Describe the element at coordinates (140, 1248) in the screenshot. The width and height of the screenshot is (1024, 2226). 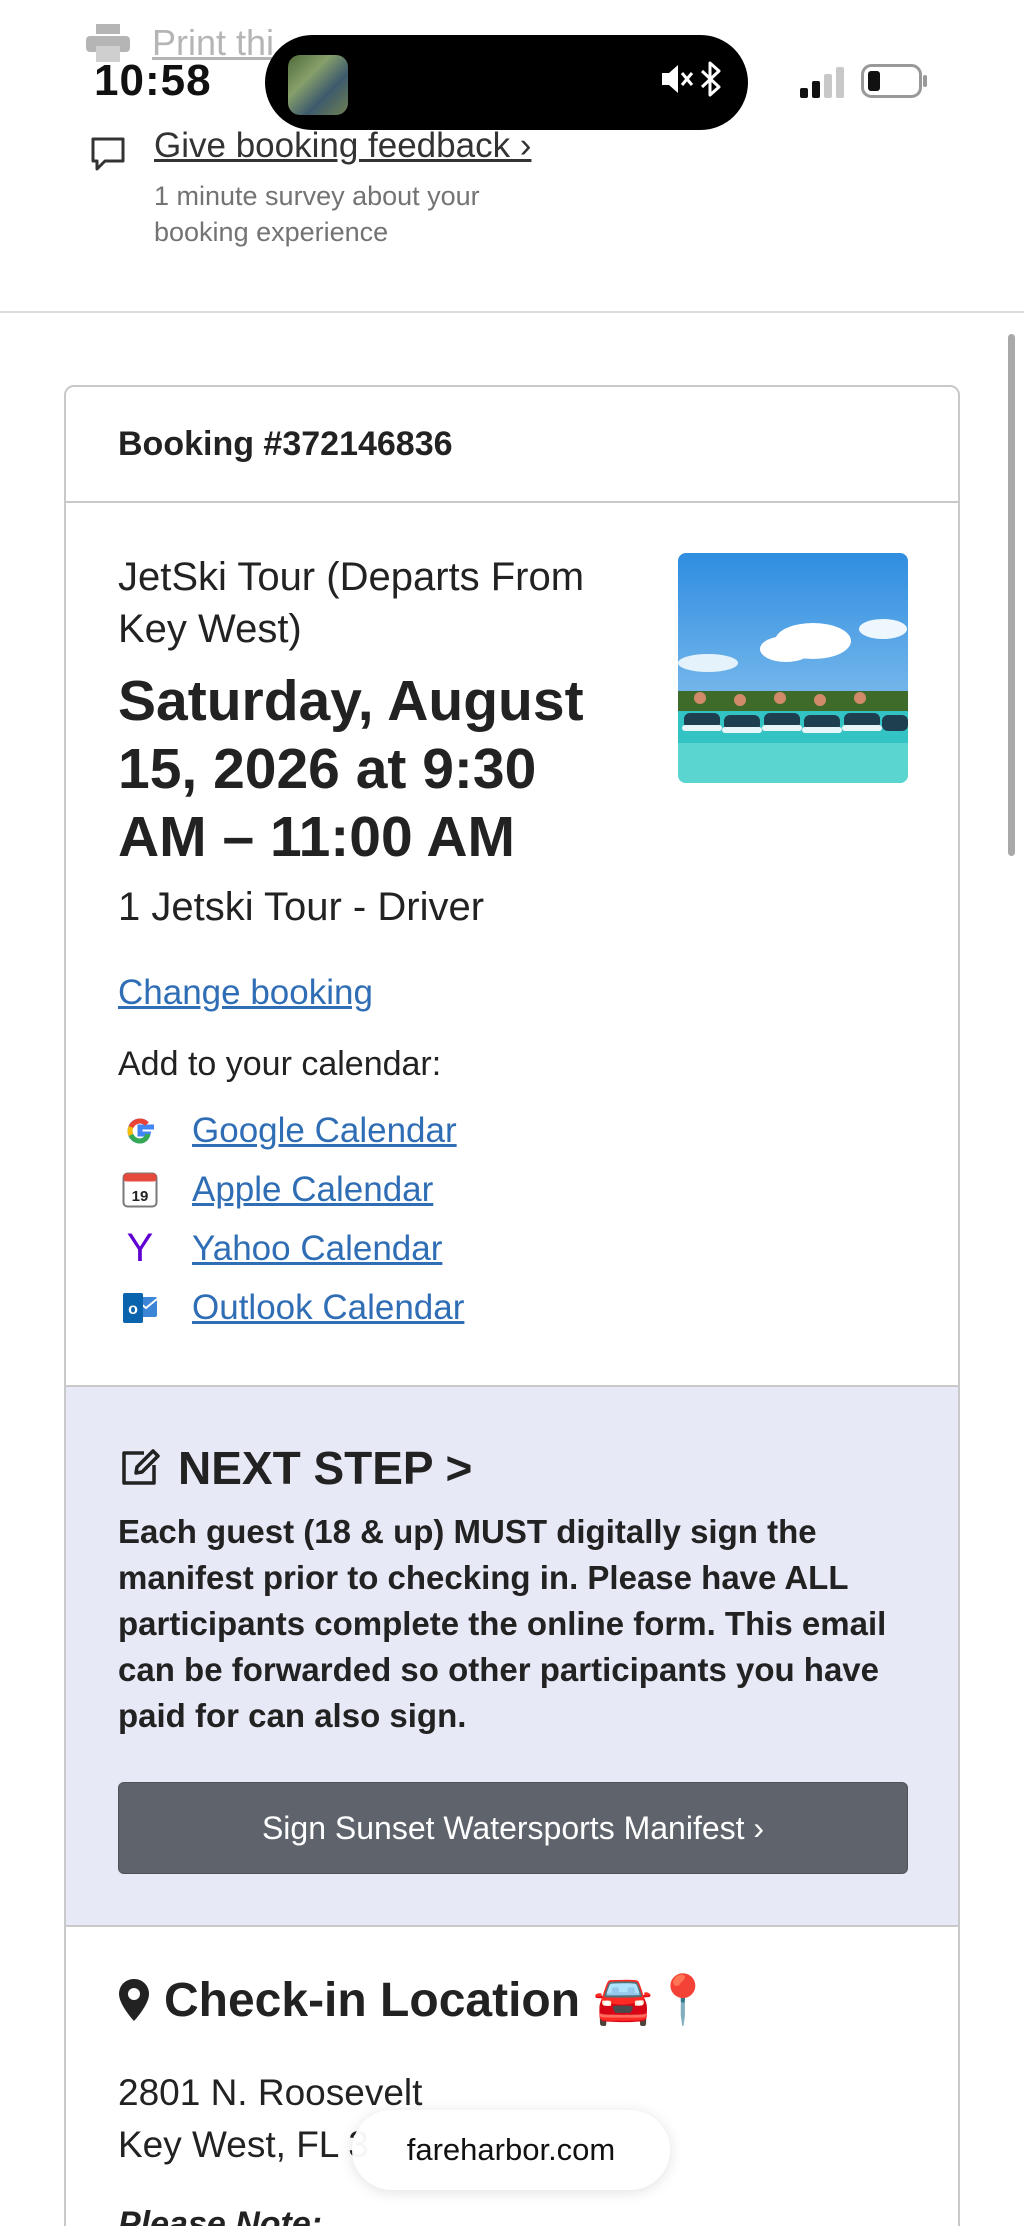
I see `yahoo-icon: Y` at that location.